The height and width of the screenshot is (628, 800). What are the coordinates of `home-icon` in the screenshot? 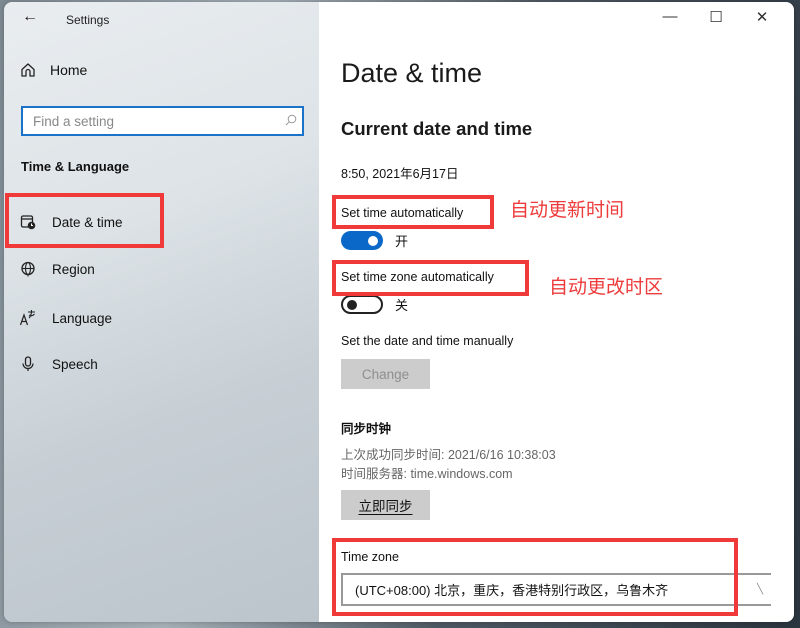 It's located at (28, 70).